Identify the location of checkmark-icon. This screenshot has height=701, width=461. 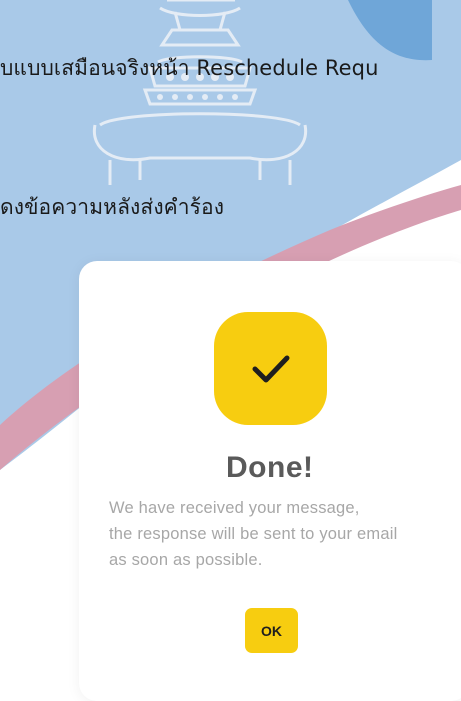
(270, 368).